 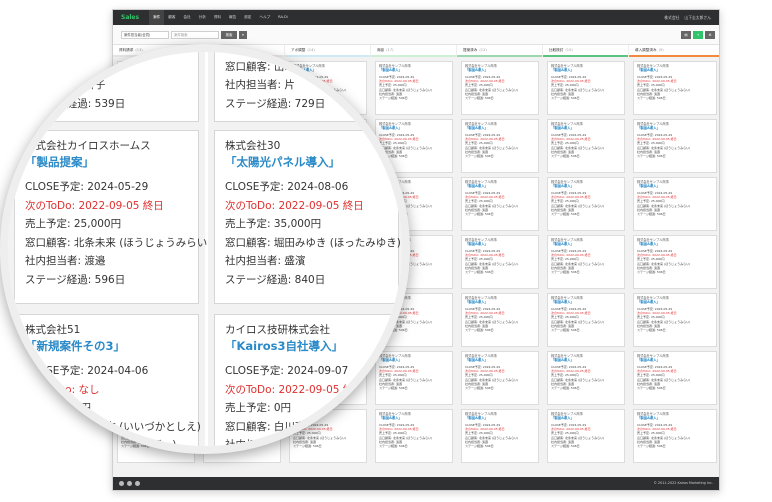 I want to click on nav-deals: 案件, so click(x=157, y=17).